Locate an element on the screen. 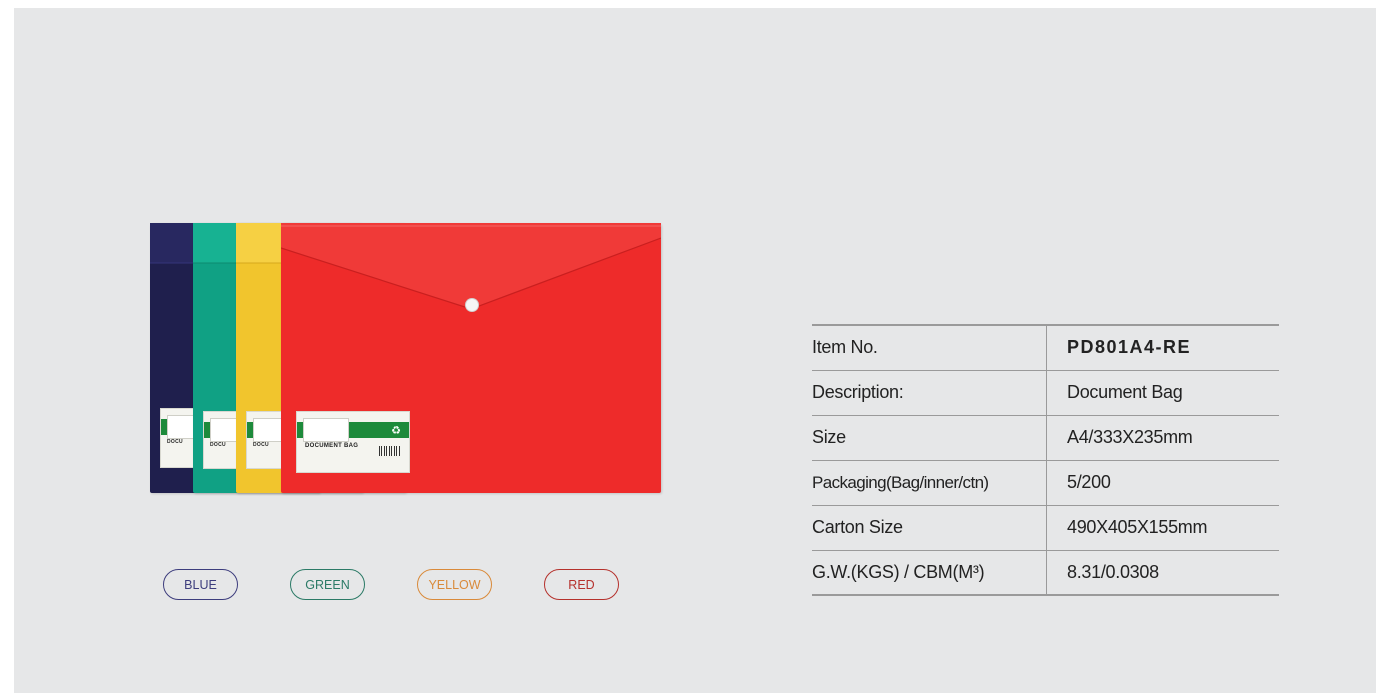 This screenshot has width=1376, height=693. table-row: Size A4/333X235mm is located at coordinates (1045, 438).